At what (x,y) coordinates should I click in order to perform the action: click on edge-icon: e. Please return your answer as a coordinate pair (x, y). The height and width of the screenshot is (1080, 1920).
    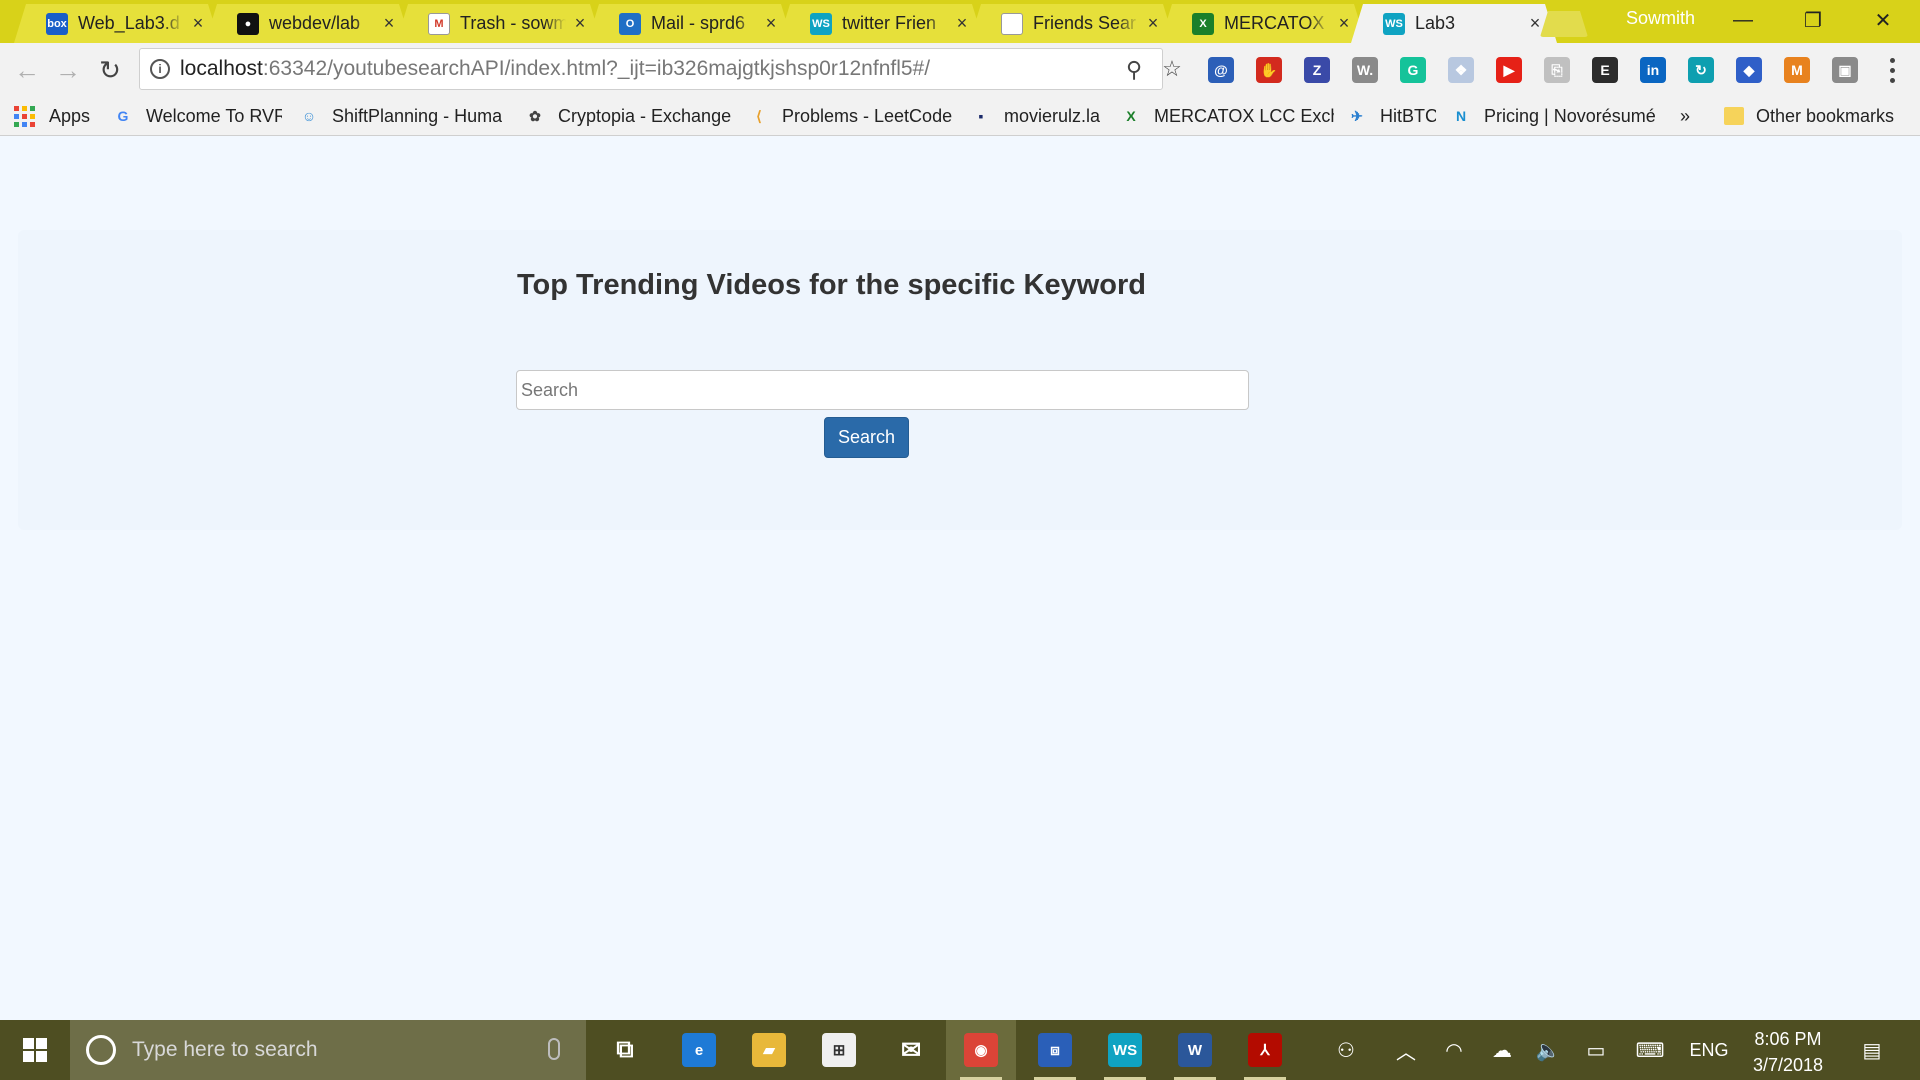
    Looking at the image, I should click on (699, 1050).